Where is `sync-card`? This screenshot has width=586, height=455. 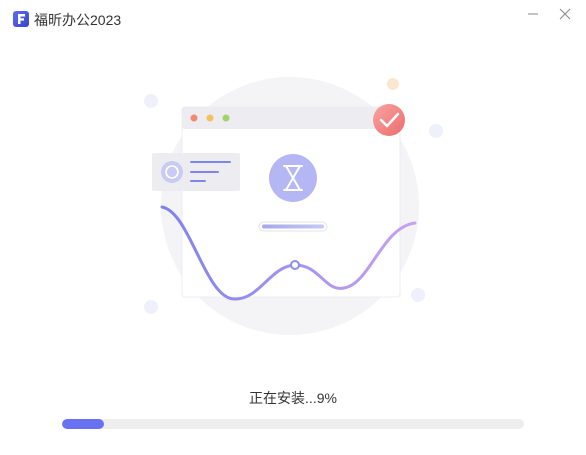 sync-card is located at coordinates (196, 172).